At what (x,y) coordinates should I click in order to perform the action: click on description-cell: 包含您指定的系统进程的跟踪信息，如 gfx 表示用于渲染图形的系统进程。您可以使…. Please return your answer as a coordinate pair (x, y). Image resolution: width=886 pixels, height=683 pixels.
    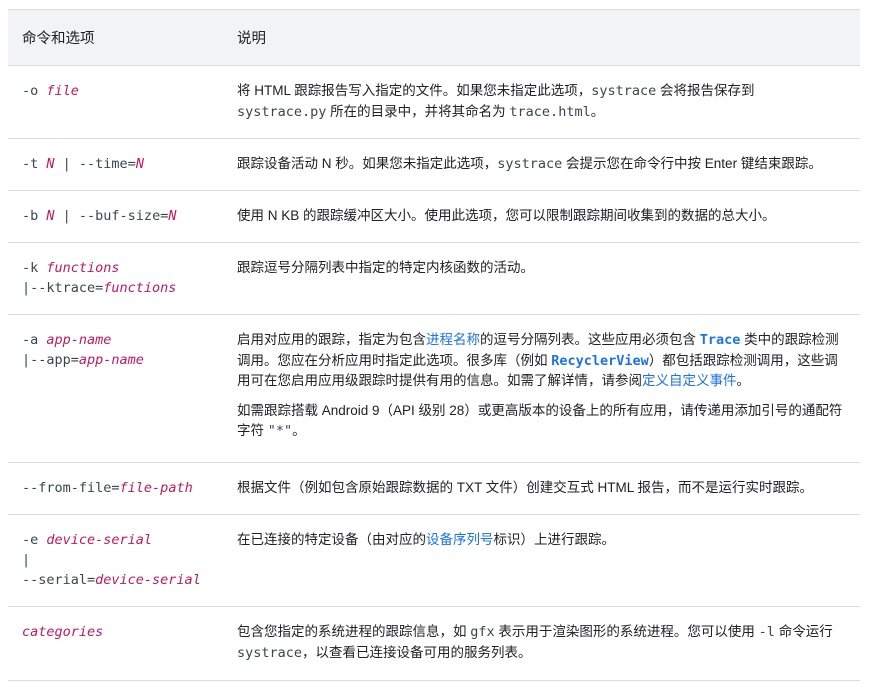
    Looking at the image, I should click on (535, 642).